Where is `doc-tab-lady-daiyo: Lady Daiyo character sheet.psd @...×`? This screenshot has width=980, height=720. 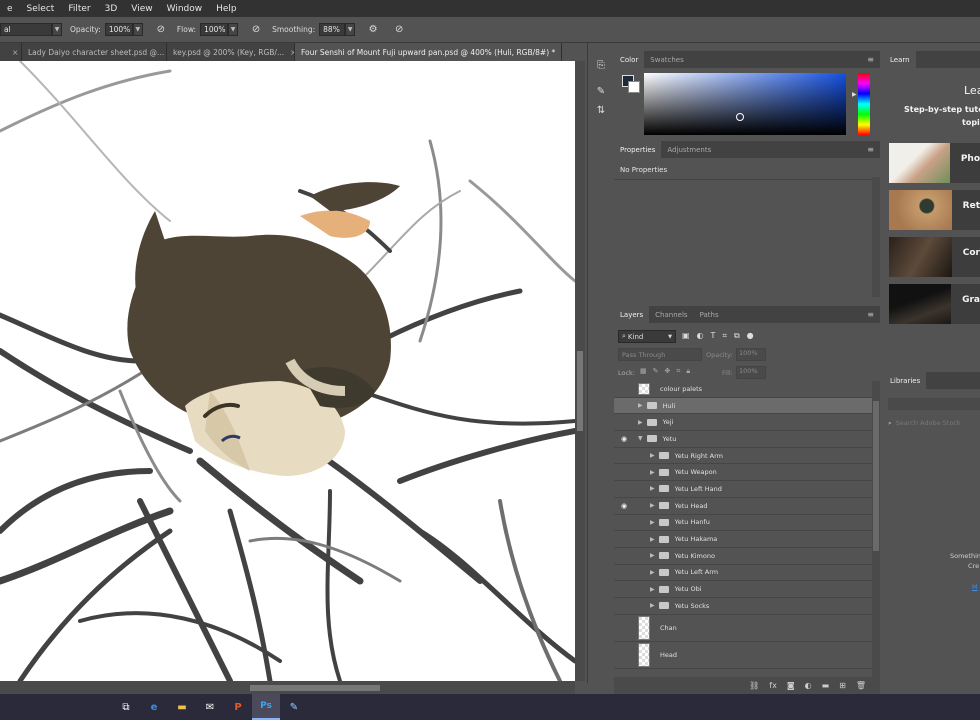
doc-tab-lady-daiyo: Lady Daiyo character sheet.psd @...× is located at coordinates (94, 52).